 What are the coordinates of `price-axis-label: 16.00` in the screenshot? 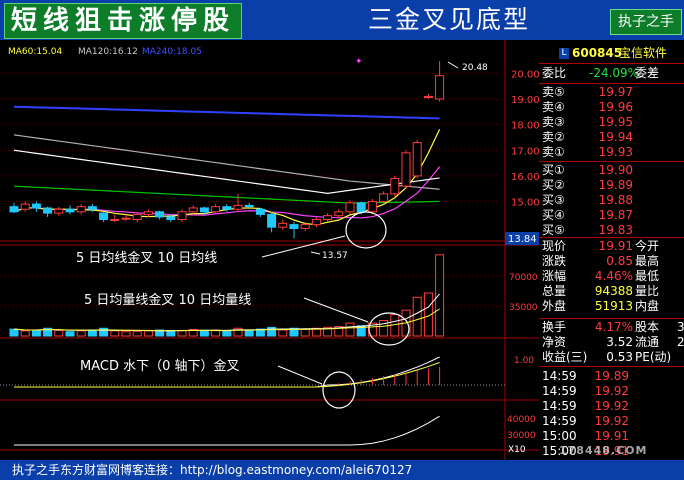 It's located at (525, 177).